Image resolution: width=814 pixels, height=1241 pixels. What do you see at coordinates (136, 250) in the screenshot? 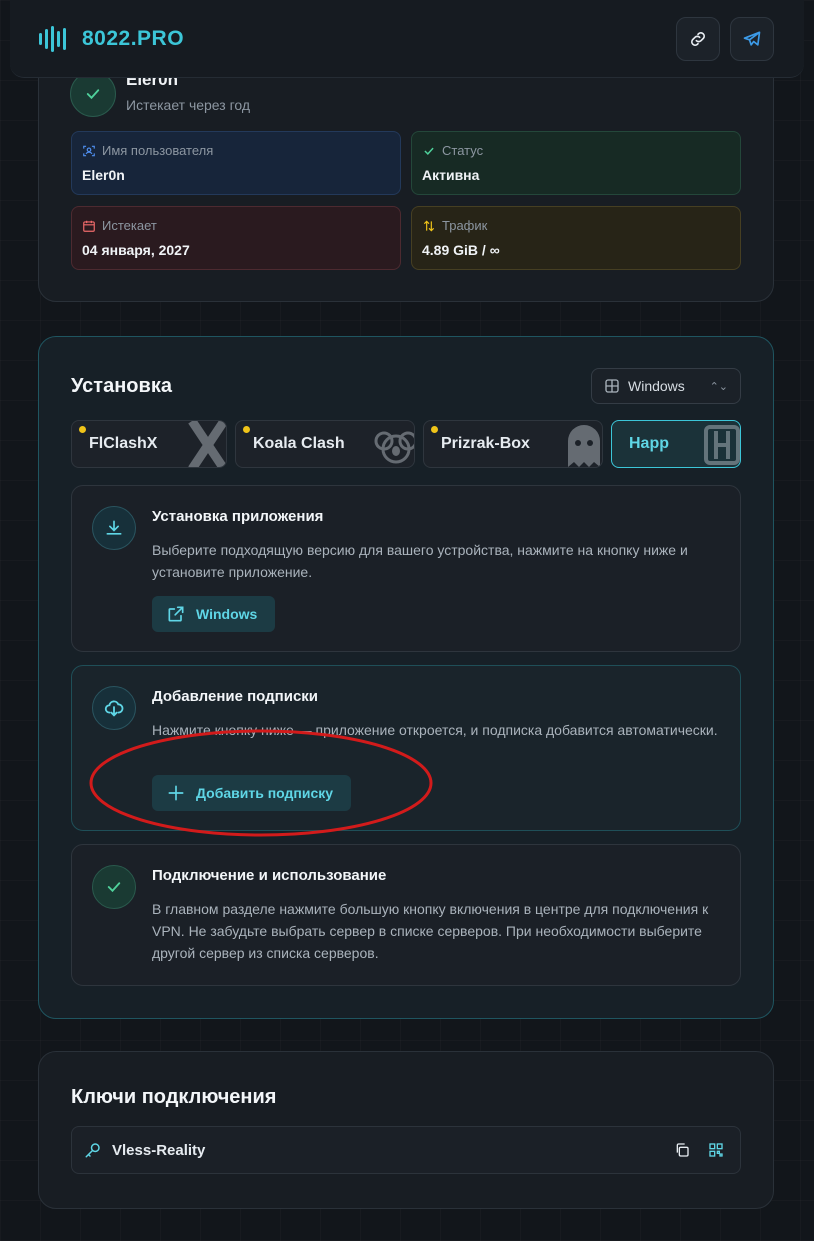
I see `expires-value: 04 января, 2027` at bounding box center [136, 250].